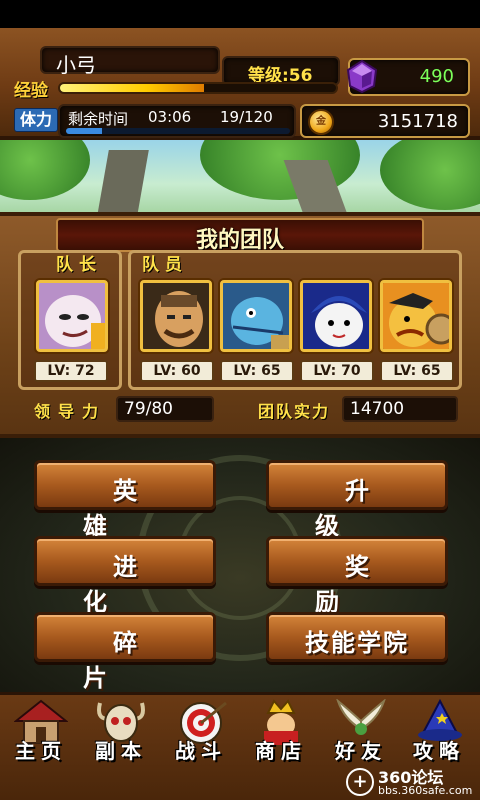 The width and height of the screenshot is (480, 800). I want to click on exp-bar, so click(198, 88).